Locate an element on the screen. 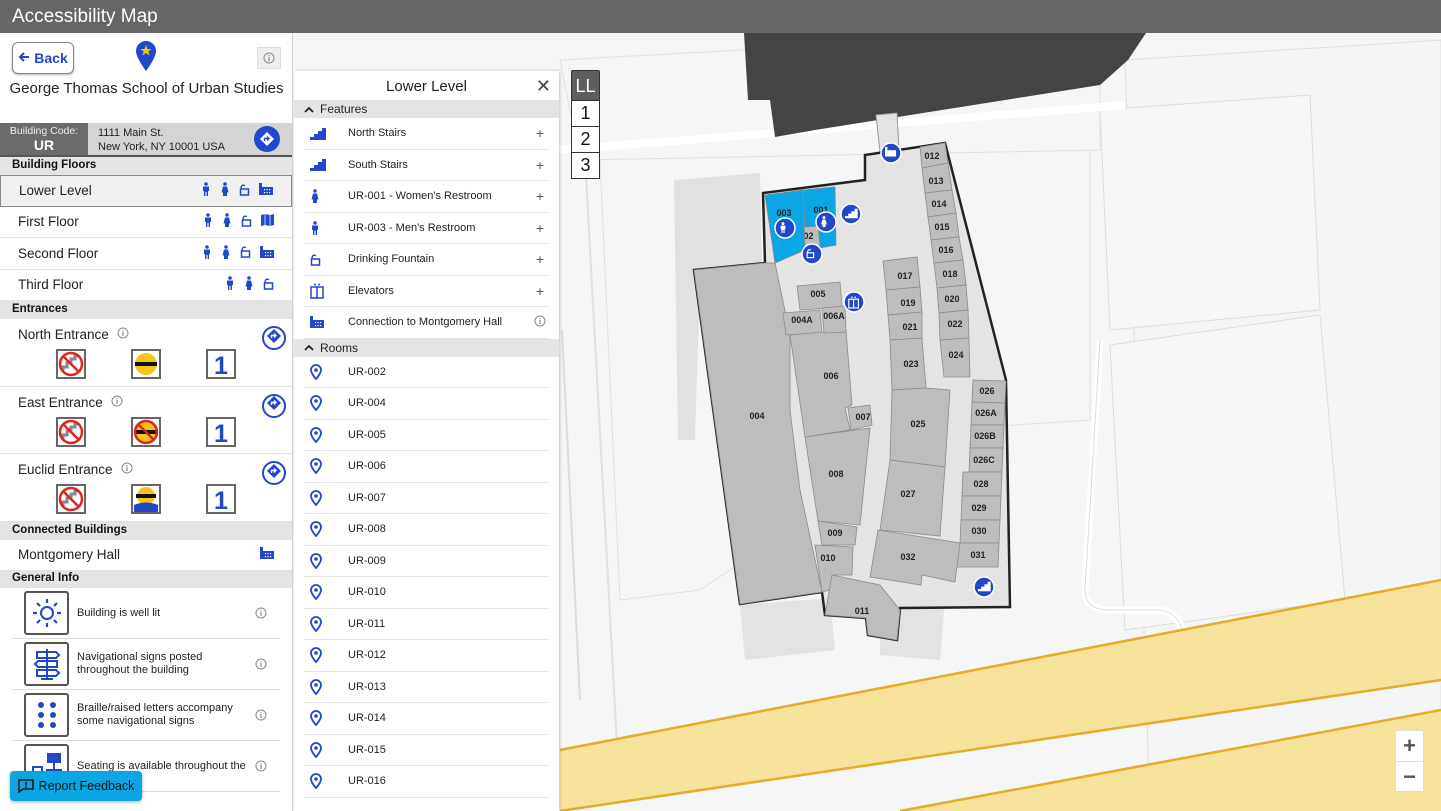 The width and height of the screenshot is (1441, 811). map-elevator-marker is located at coordinates (854, 302).